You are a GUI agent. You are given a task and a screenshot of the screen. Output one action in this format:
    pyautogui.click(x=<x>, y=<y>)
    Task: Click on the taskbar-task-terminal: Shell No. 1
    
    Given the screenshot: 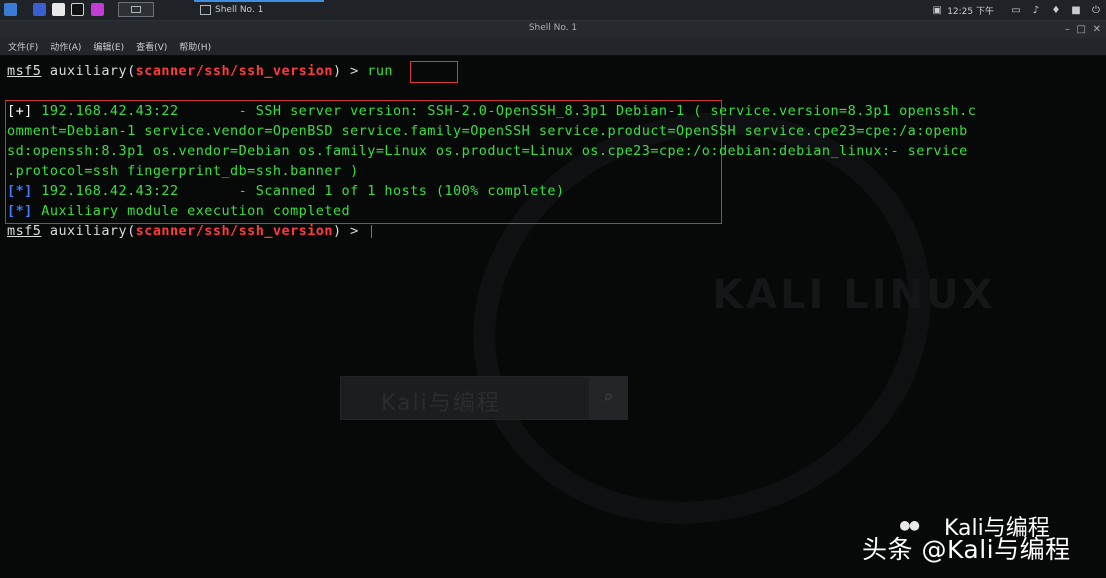 What is the action you would take?
    pyautogui.click(x=259, y=10)
    